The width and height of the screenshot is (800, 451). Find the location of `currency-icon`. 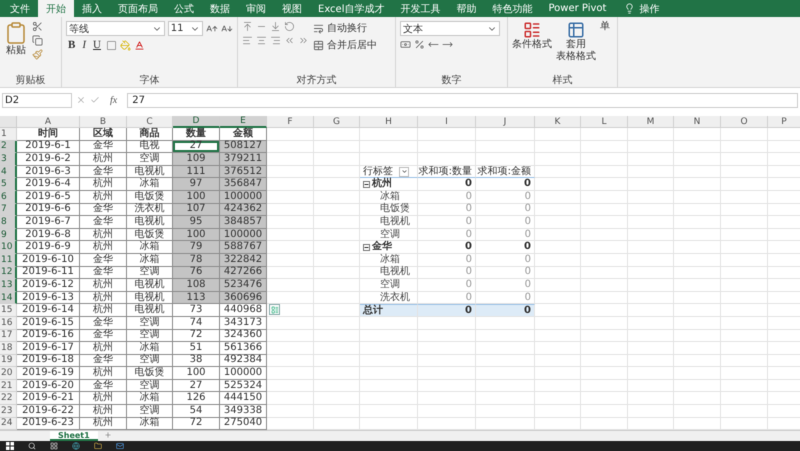

currency-icon is located at coordinates (405, 44).